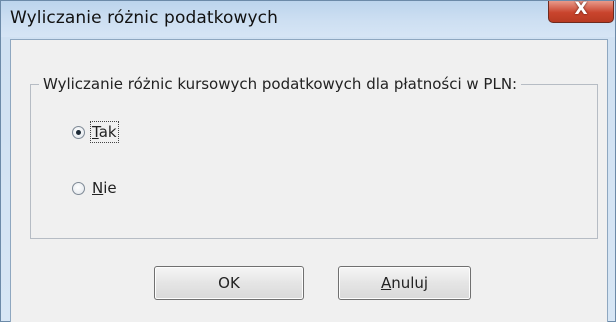  I want to click on ok-button-label: OK, so click(229, 283).